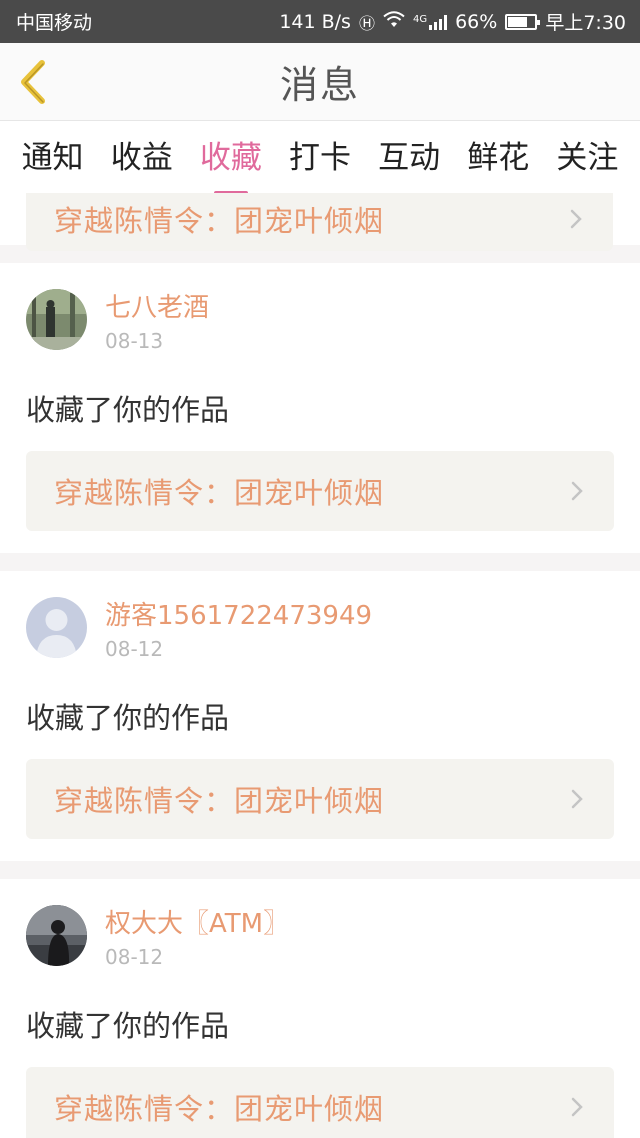 The width and height of the screenshot is (640, 1138). I want to click on user-meta: 七八老酒 08-13, so click(157, 321).